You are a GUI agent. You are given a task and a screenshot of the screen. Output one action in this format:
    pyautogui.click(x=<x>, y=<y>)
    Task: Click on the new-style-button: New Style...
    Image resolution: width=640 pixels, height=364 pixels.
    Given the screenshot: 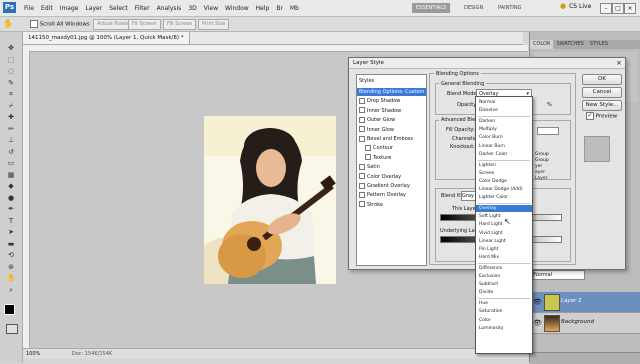 What is the action you would take?
    pyautogui.click(x=602, y=105)
    